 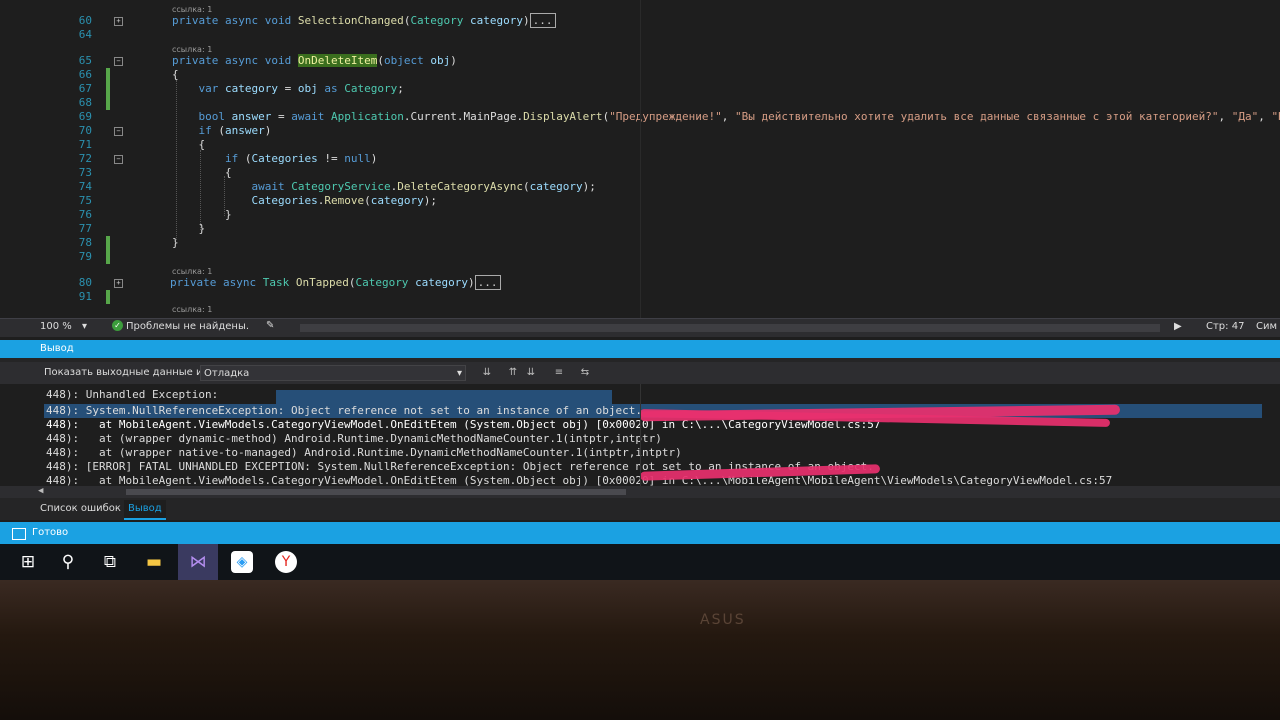 I want to click on search-icon: ⚲, so click(x=68, y=562).